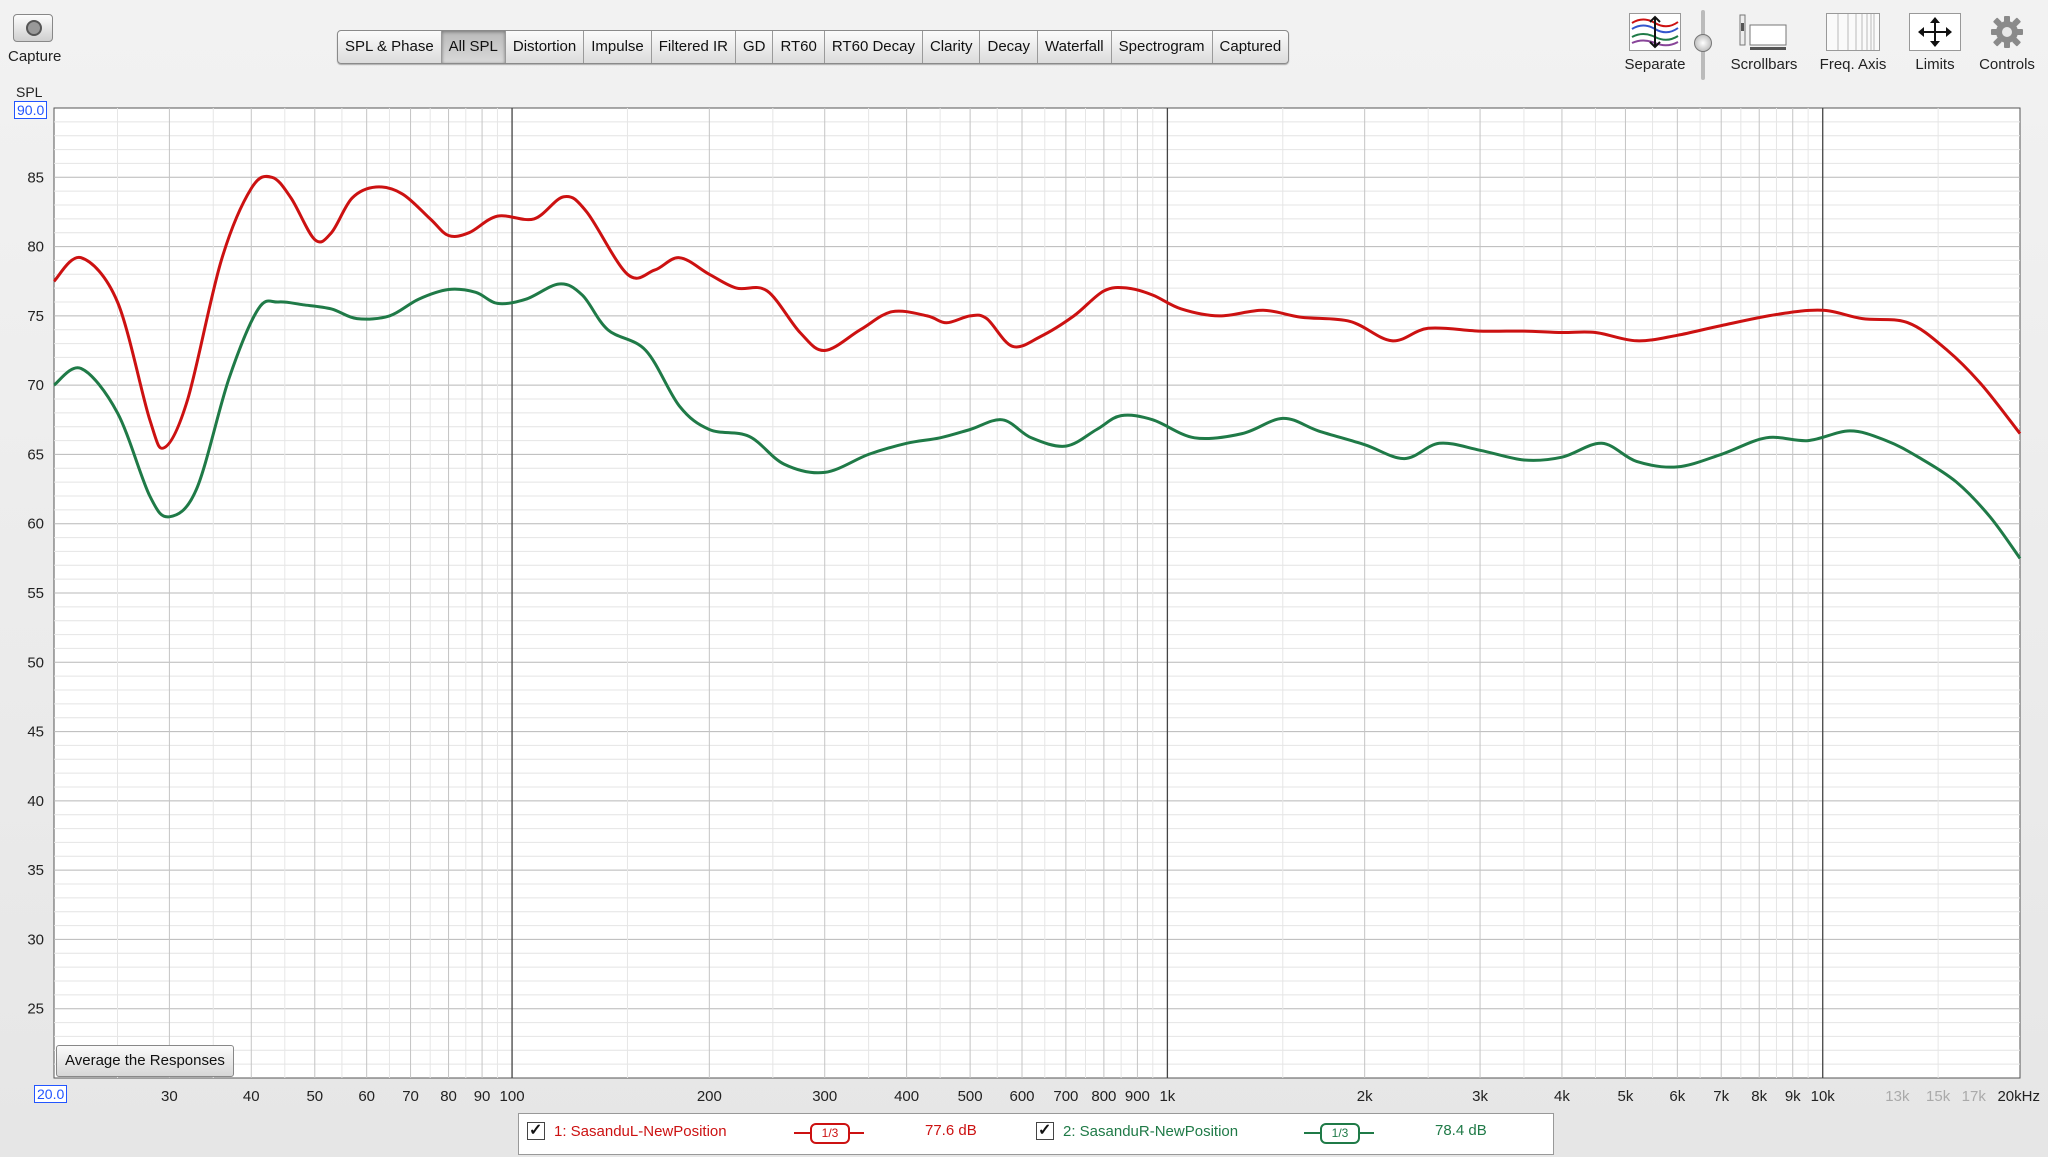 Image resolution: width=2048 pixels, height=1157 pixels. Describe the element at coordinates (1721, 1096) in the screenshot. I see `x-tick-label: 7k` at that location.